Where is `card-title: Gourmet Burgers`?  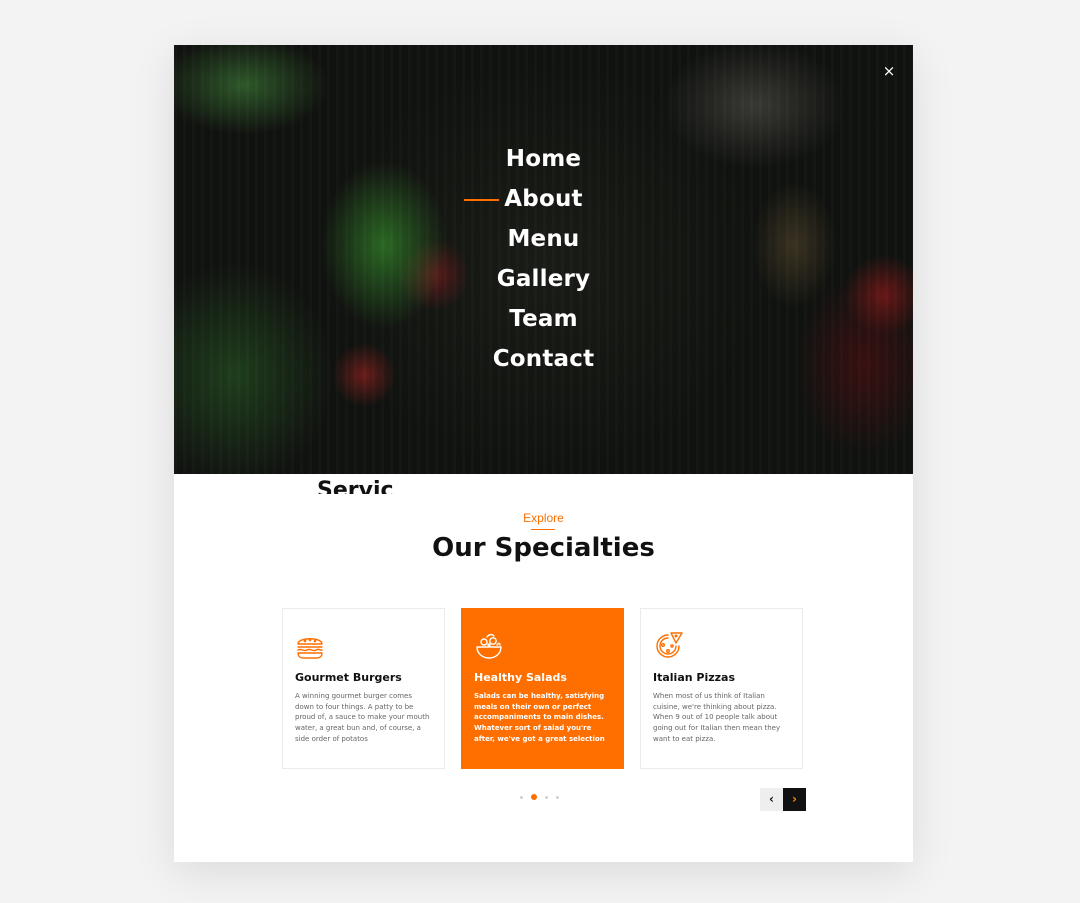 card-title: Gourmet Burgers is located at coordinates (348, 677).